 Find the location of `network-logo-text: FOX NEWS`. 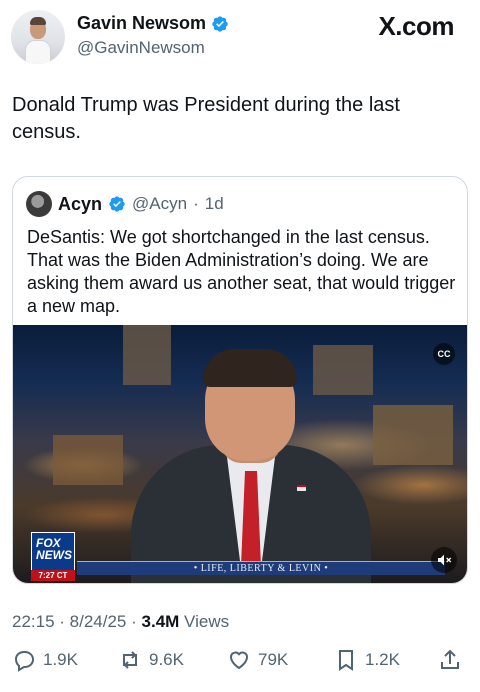

network-logo-text: FOX NEWS is located at coordinates (54, 549).